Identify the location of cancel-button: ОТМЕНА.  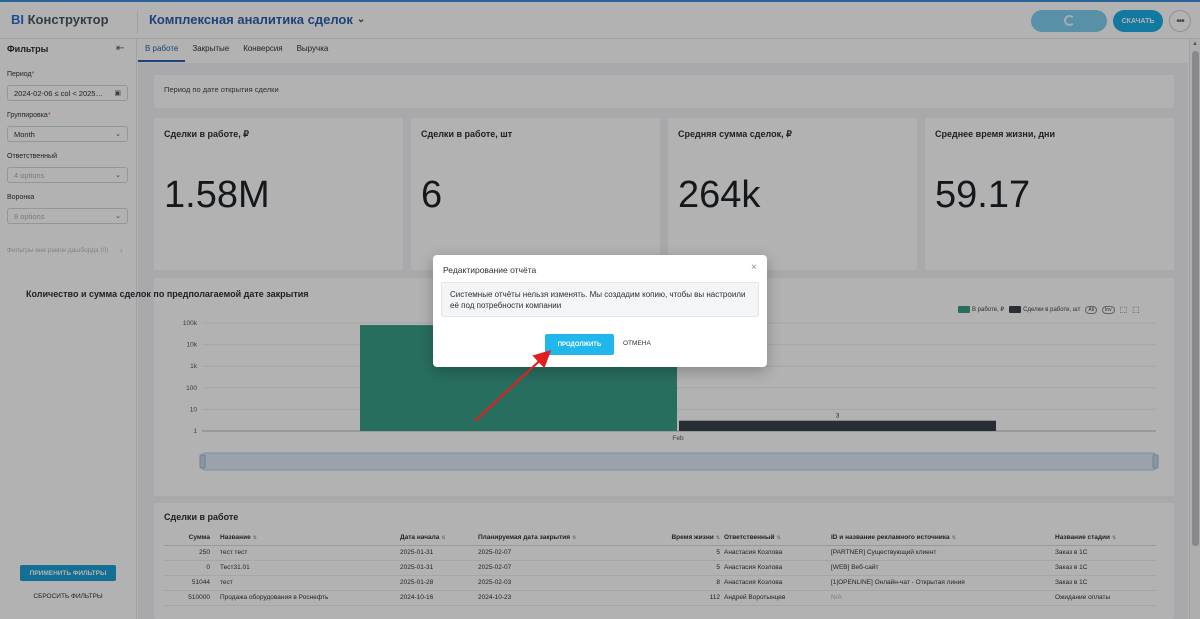
(637, 343).